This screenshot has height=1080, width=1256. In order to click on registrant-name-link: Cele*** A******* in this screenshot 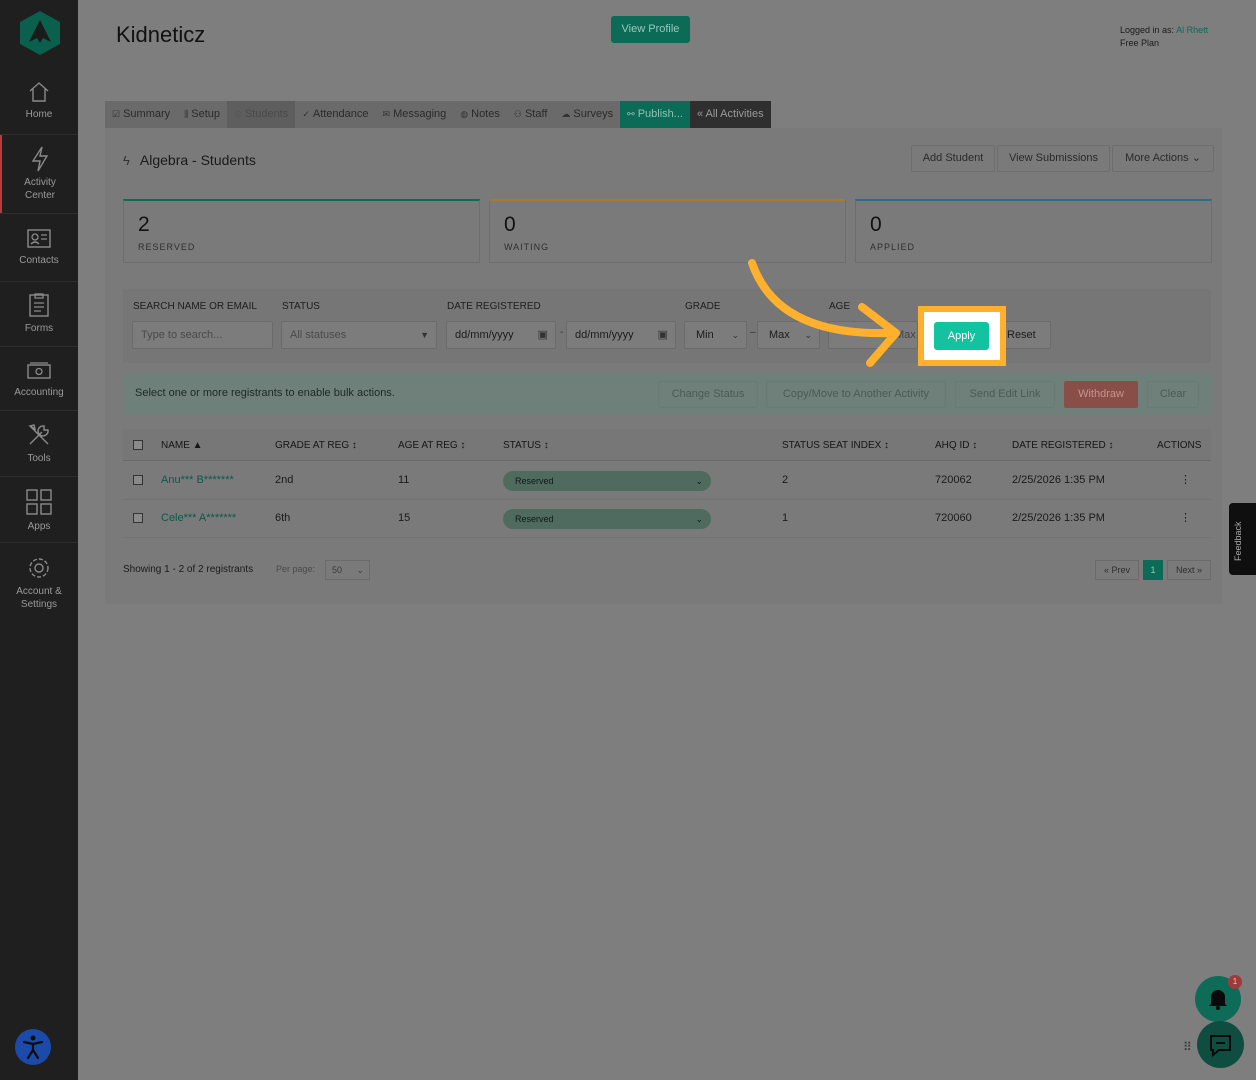, I will do `click(198, 518)`.